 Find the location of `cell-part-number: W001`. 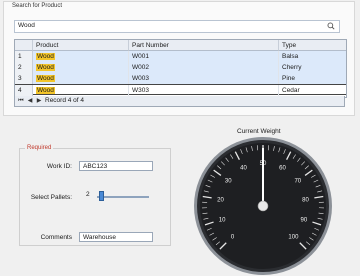

cell-part-number: W001 is located at coordinates (204, 56).